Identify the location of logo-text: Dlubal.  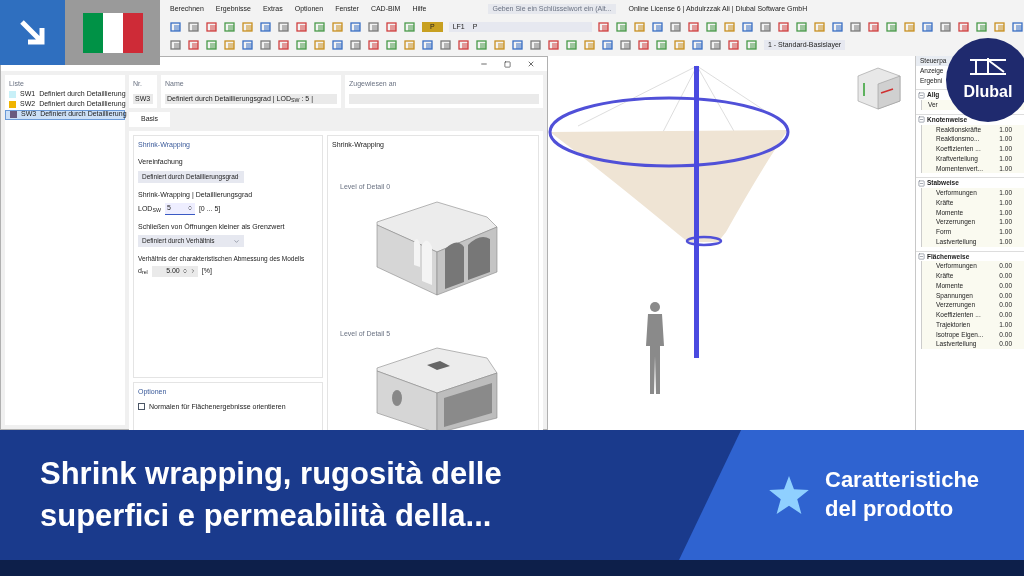
(988, 92).